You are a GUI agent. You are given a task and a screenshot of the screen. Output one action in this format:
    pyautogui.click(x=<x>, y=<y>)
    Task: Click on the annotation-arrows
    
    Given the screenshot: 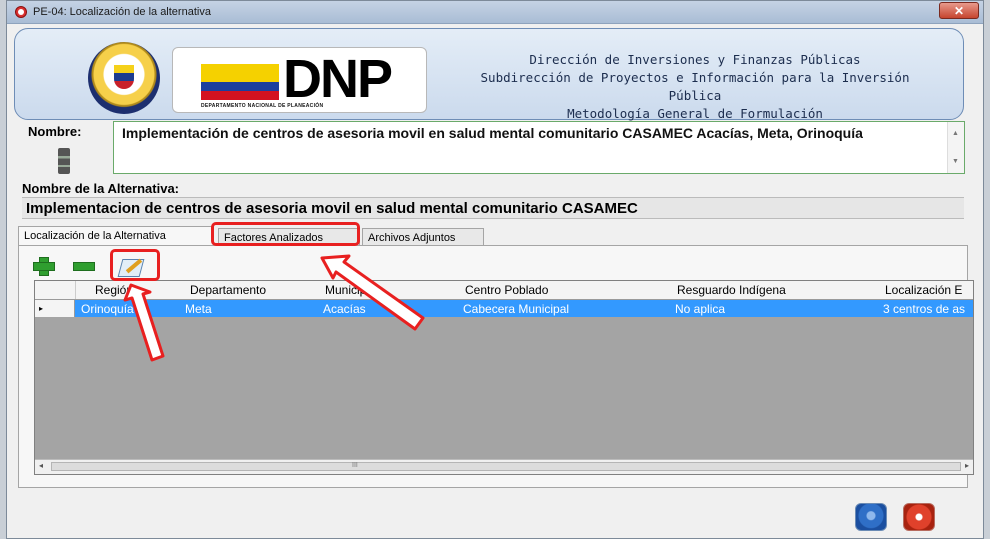 What is the action you would take?
    pyautogui.click(x=274, y=308)
    